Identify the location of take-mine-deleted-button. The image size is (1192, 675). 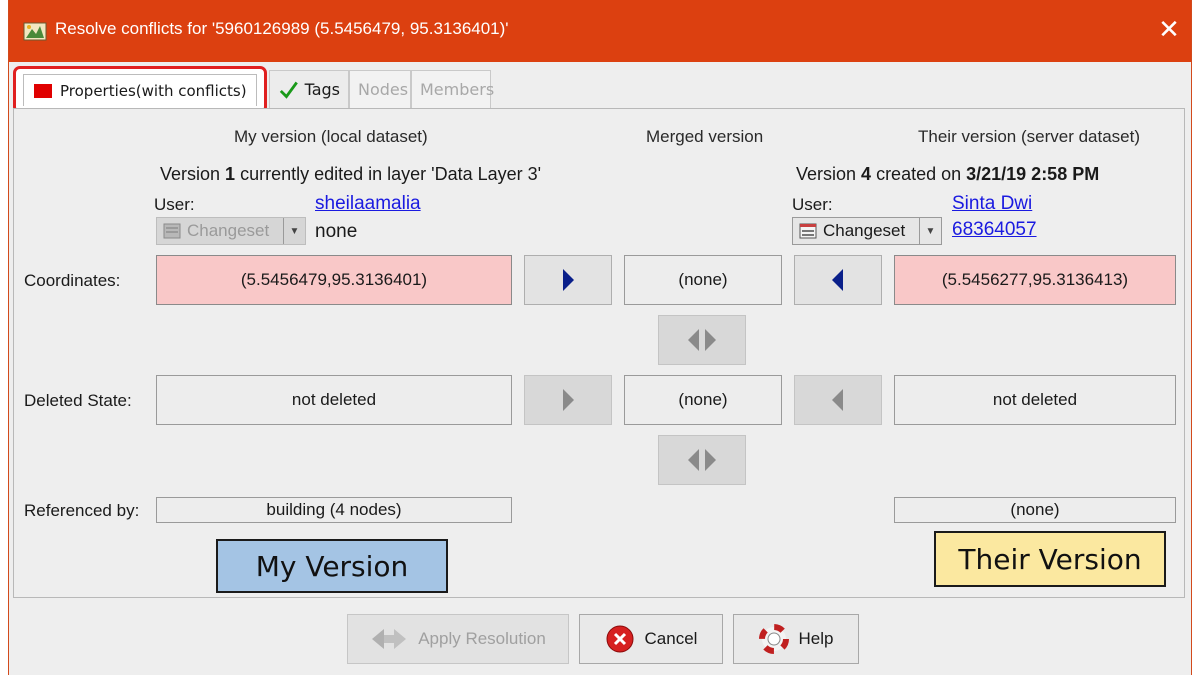
(568, 400).